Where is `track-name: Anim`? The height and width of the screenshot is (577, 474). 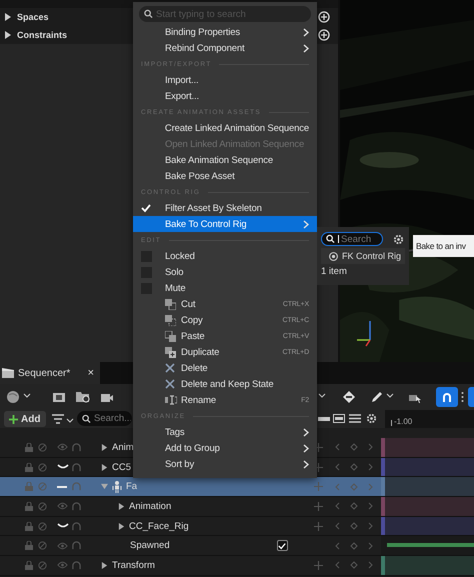
track-name: Anim is located at coordinates (123, 447).